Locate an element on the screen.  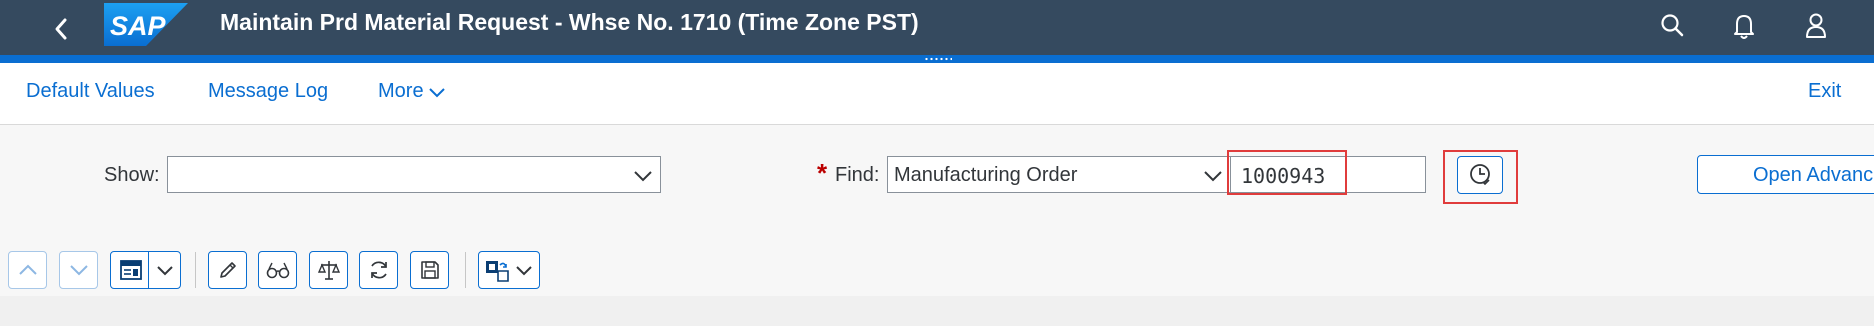
back-icon is located at coordinates (61, 29).